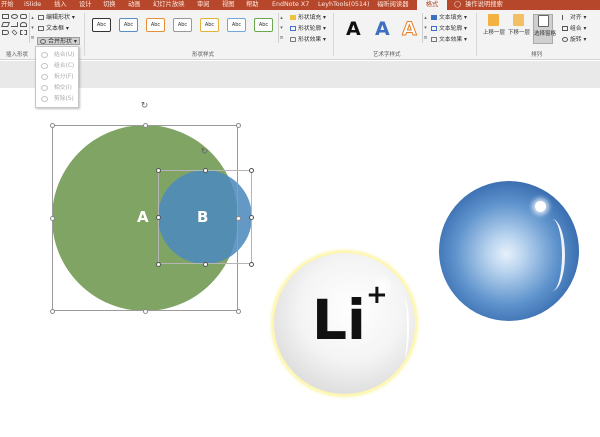 The image size is (600, 437). I want to click on rectangle-shape-icon, so click(5, 16).